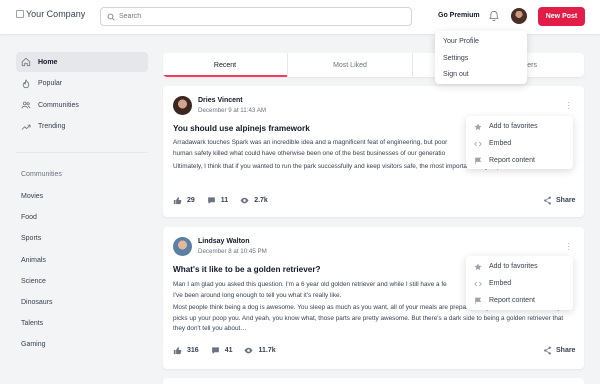 Image resolution: width=600 pixels, height=384 pixels. What do you see at coordinates (37, 217) in the screenshot?
I see `community-link-food: Food` at bounding box center [37, 217].